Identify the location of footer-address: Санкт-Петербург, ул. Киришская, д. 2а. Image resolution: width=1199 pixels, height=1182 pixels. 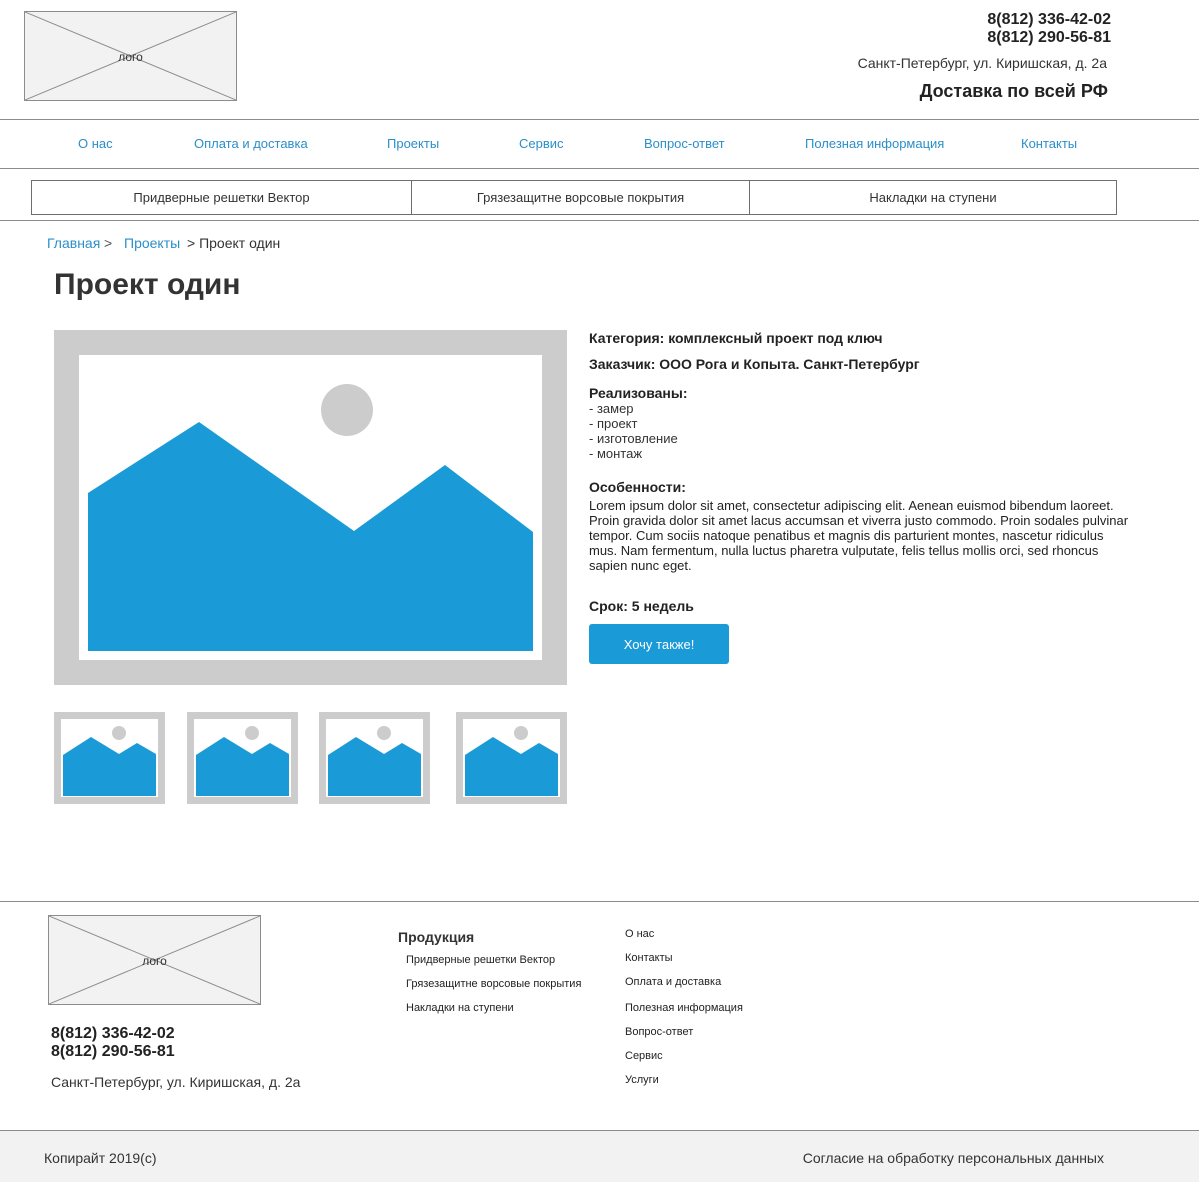
(176, 1082).